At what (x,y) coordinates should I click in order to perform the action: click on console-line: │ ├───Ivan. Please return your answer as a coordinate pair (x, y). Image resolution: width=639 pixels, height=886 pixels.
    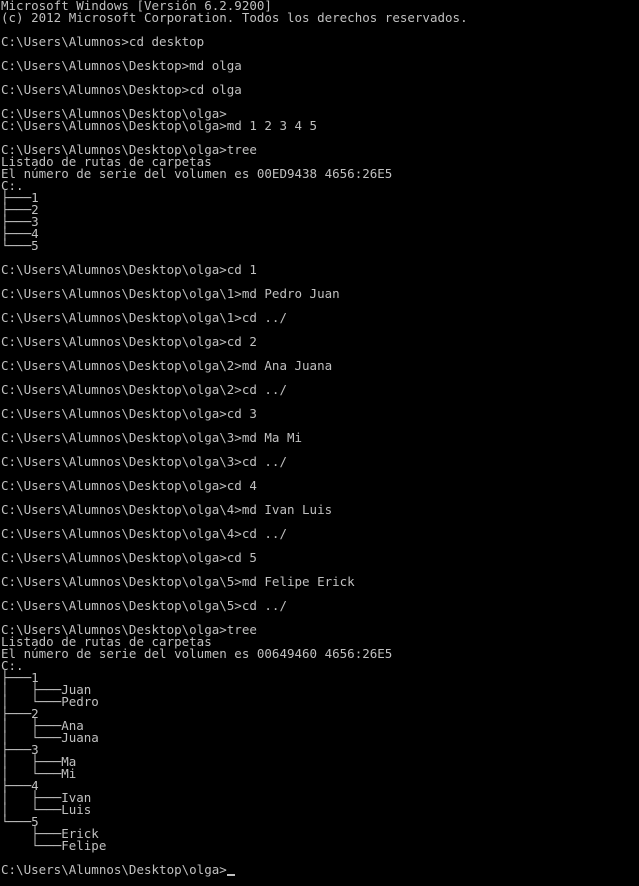
    Looking at the image, I should click on (46, 797).